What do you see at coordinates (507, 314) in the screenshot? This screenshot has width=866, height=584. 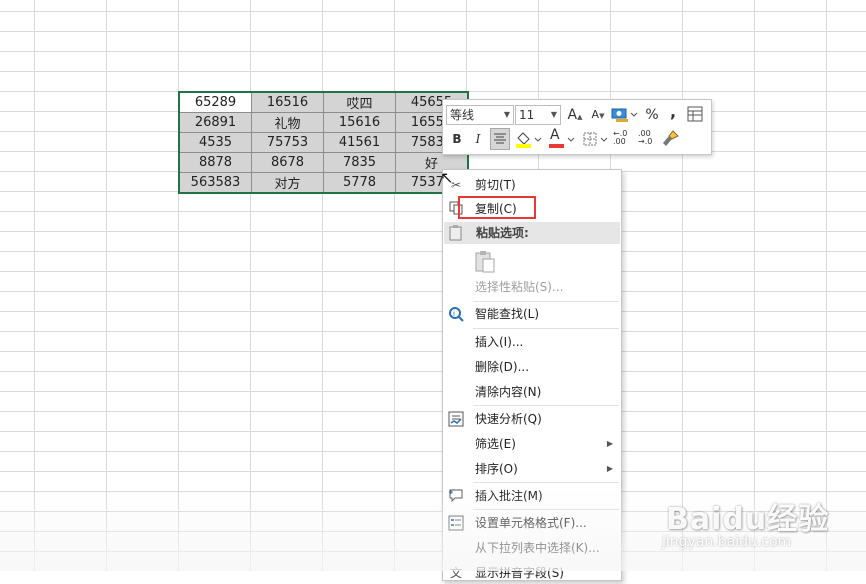 I see `menu-item-label: 智能查找(L)` at bounding box center [507, 314].